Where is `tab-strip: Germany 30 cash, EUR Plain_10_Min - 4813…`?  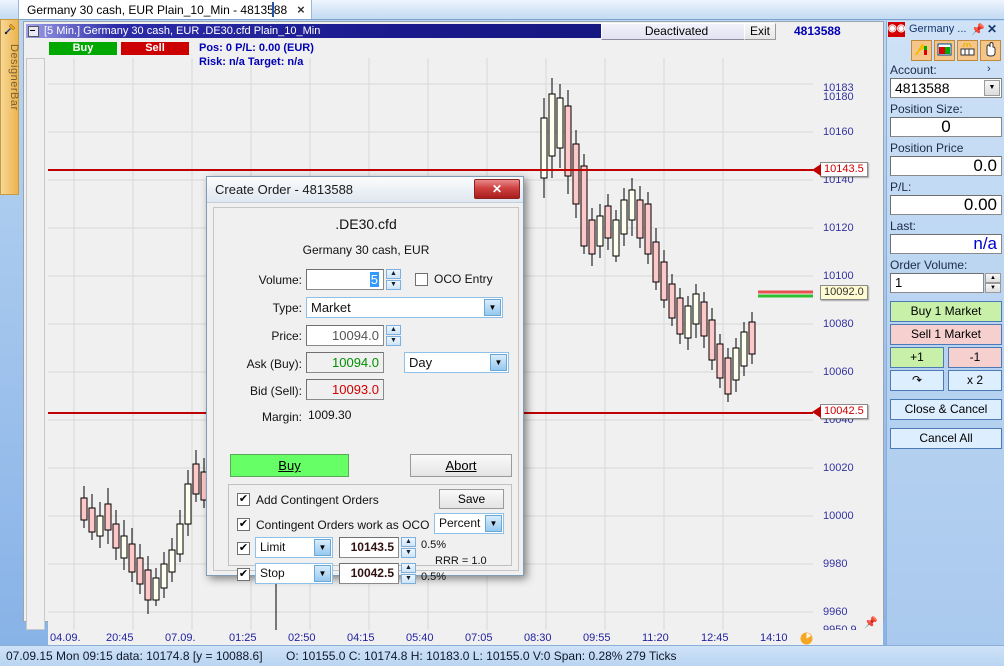
tab-strip: Germany 30 cash, EUR Plain_10_Min - 4813… is located at coordinates (502, 10).